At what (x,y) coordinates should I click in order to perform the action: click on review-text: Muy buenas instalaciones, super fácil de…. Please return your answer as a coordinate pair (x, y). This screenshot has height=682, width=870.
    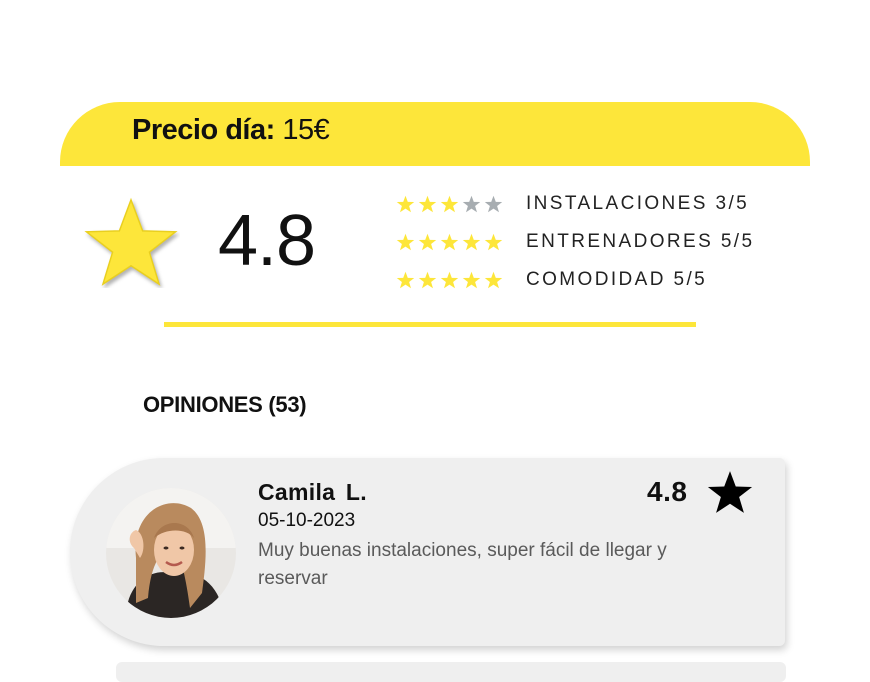
    Looking at the image, I should click on (462, 564).